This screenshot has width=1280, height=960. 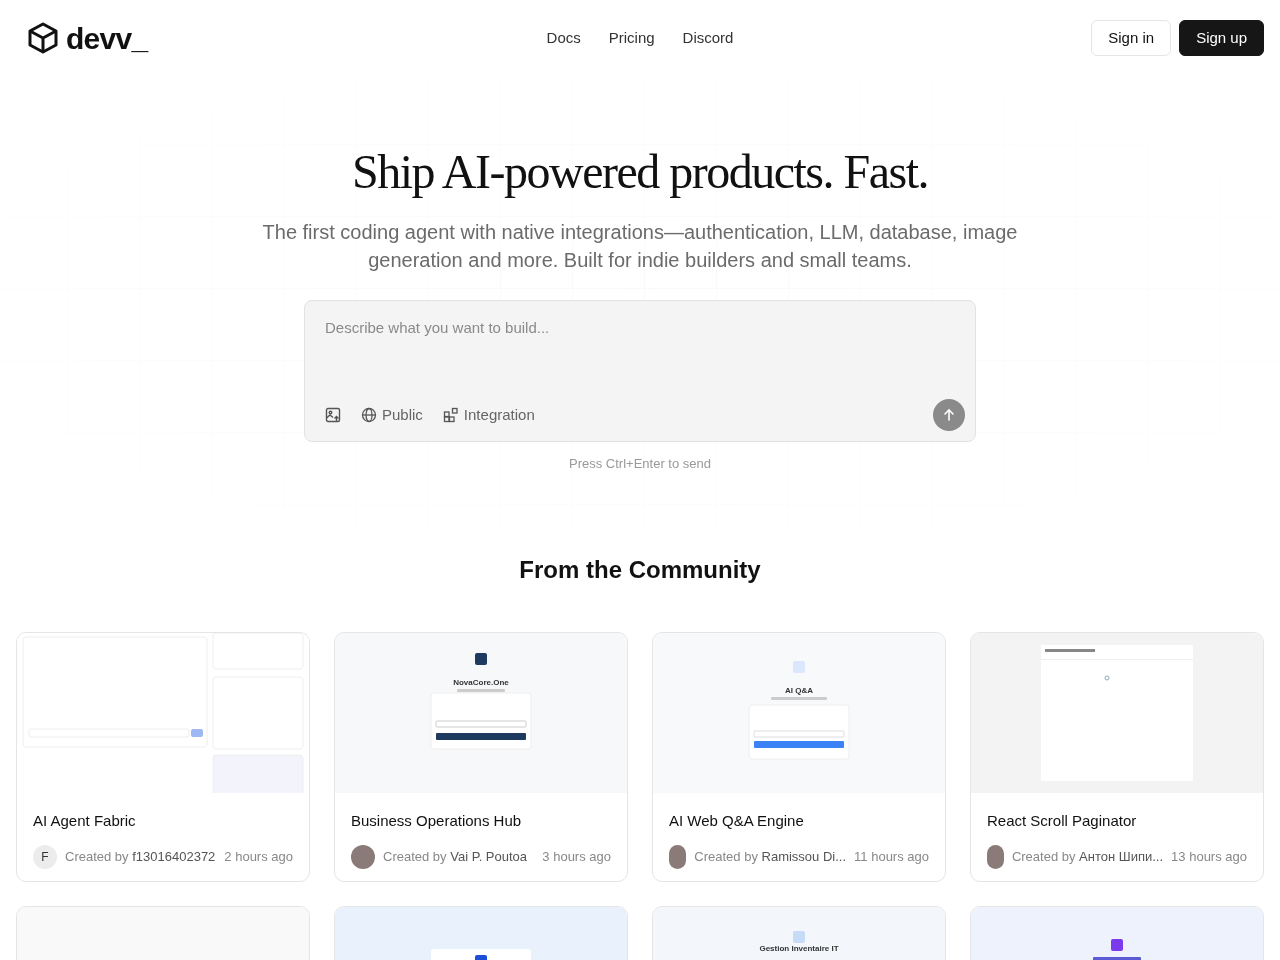 What do you see at coordinates (481, 682) in the screenshot?
I see `preview-title: NovaCore.One` at bounding box center [481, 682].